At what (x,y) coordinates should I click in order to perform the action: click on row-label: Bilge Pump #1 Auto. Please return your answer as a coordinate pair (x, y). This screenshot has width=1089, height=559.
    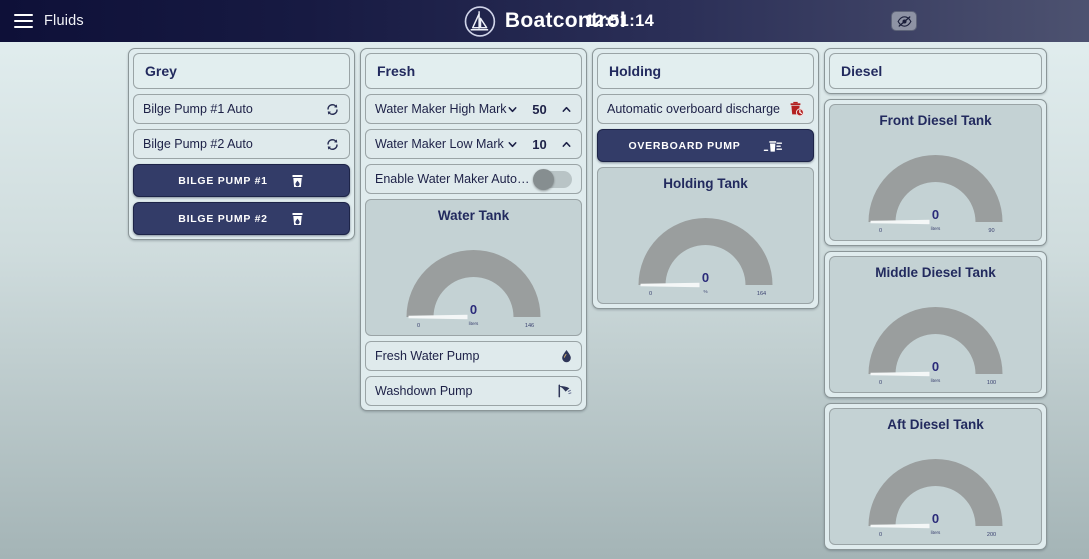
    Looking at the image, I should click on (198, 109).